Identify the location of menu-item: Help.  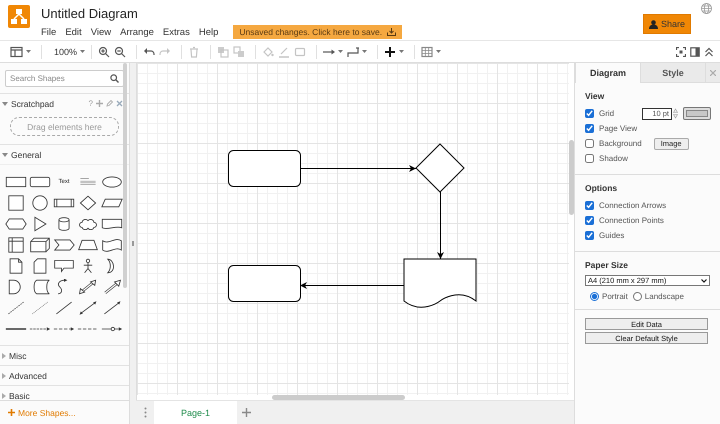
(208, 32).